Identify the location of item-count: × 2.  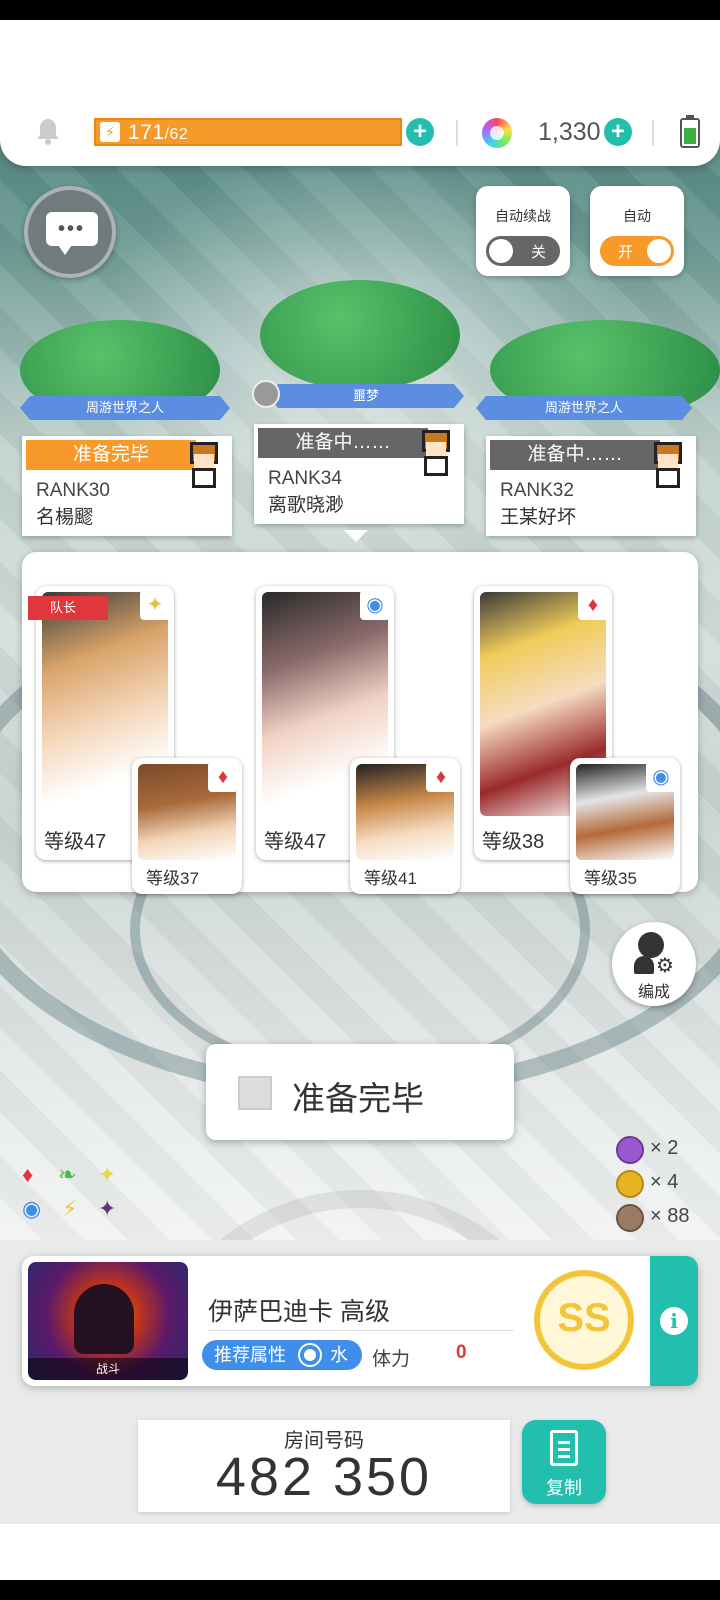
(664, 1148).